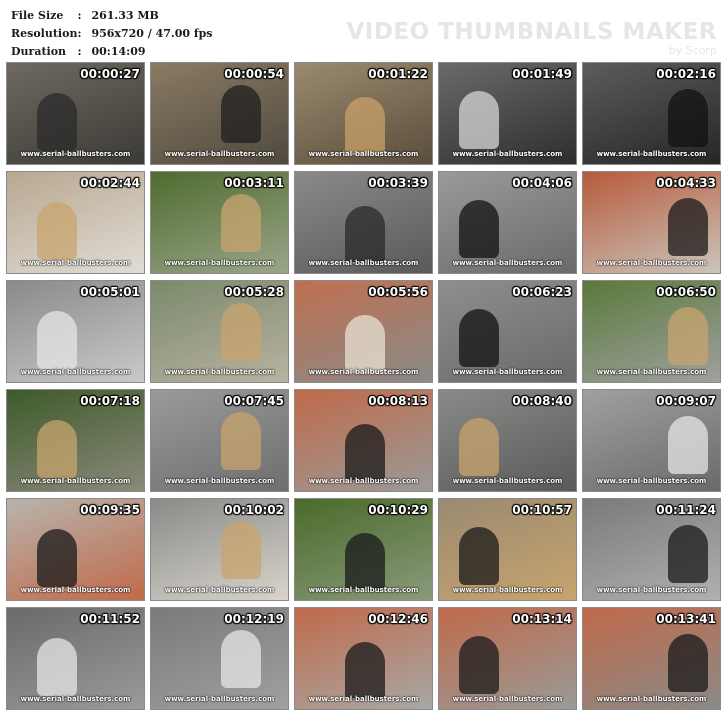  I want to click on video-thumbnail: 00:05:28 www.serial-ballbusters.com, so click(219, 331).